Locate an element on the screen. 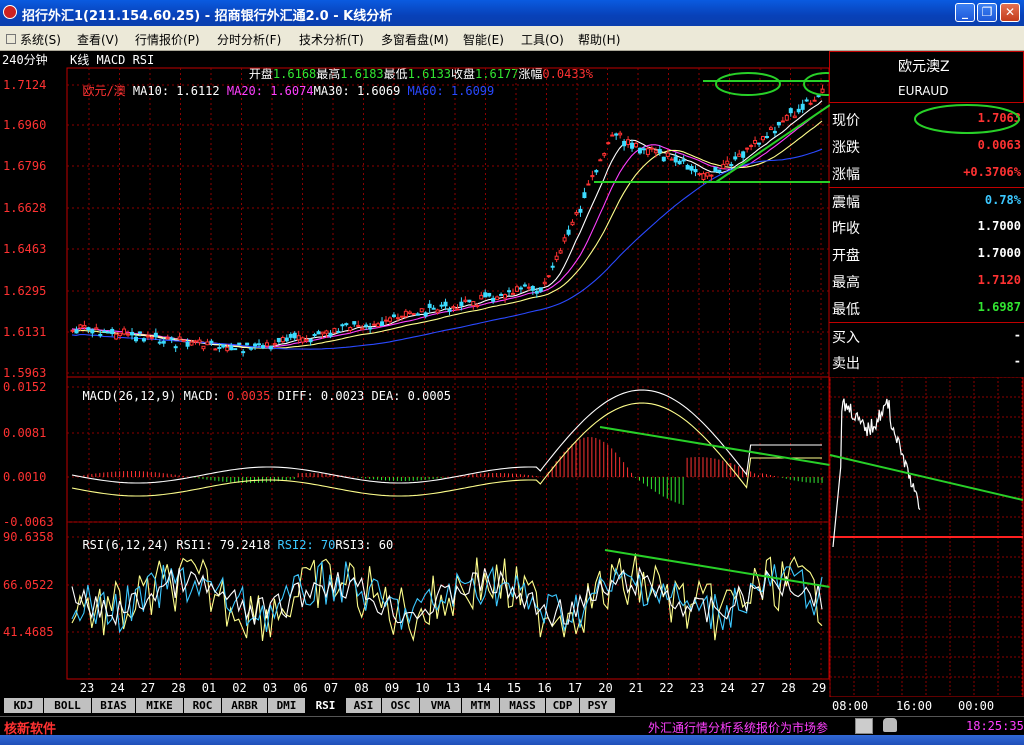  x-tick: 08 is located at coordinates (361, 688).